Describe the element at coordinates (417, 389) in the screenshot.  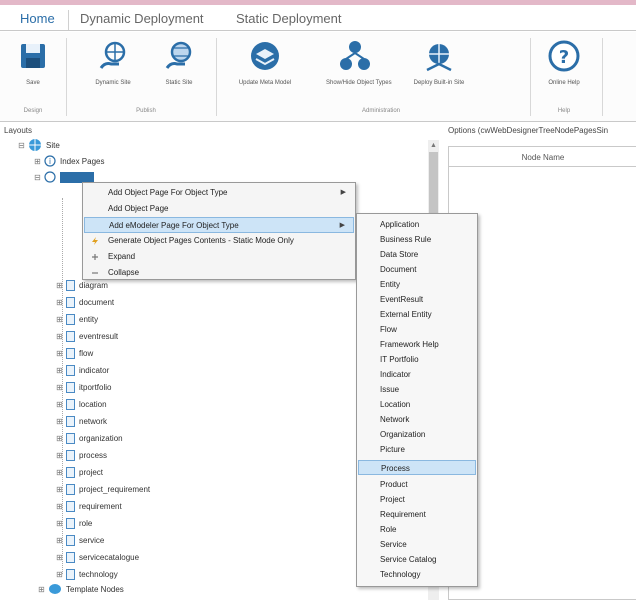
I see `submenu-item: Issue` at that location.